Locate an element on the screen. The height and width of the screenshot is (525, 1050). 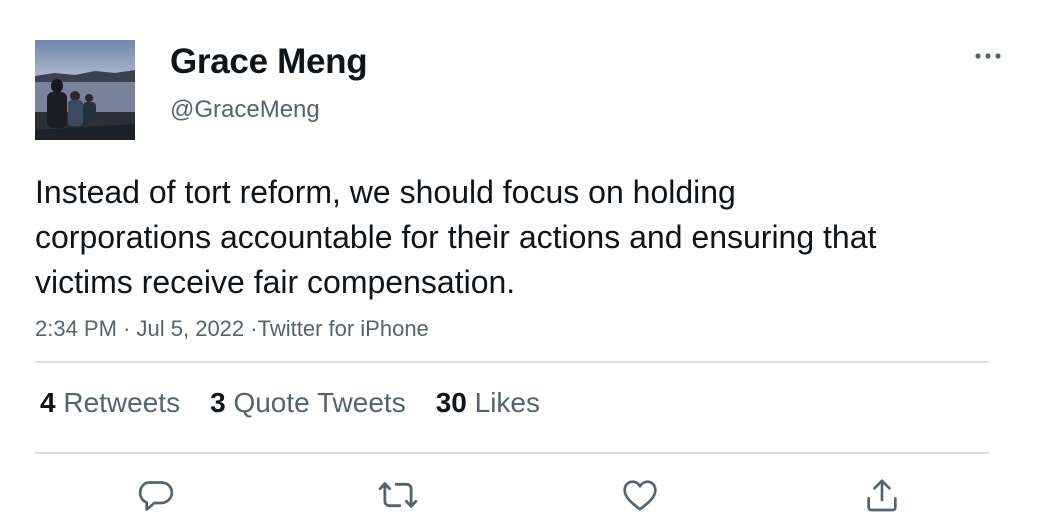
tweet-time: 2:34 PM is located at coordinates (76, 328).